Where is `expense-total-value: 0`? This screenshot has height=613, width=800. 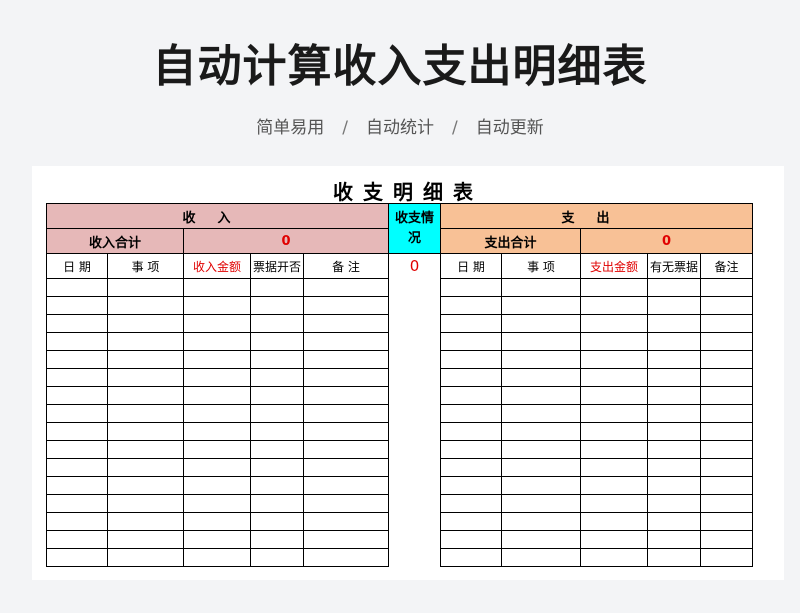
expense-total-value: 0 is located at coordinates (666, 241).